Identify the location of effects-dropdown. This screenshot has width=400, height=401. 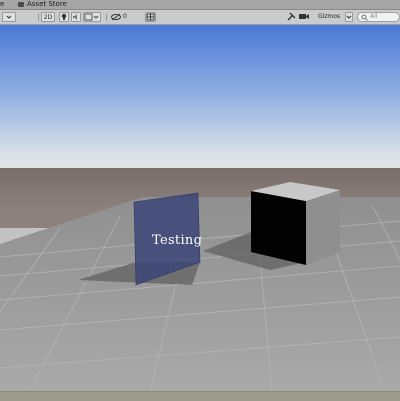
(92, 17).